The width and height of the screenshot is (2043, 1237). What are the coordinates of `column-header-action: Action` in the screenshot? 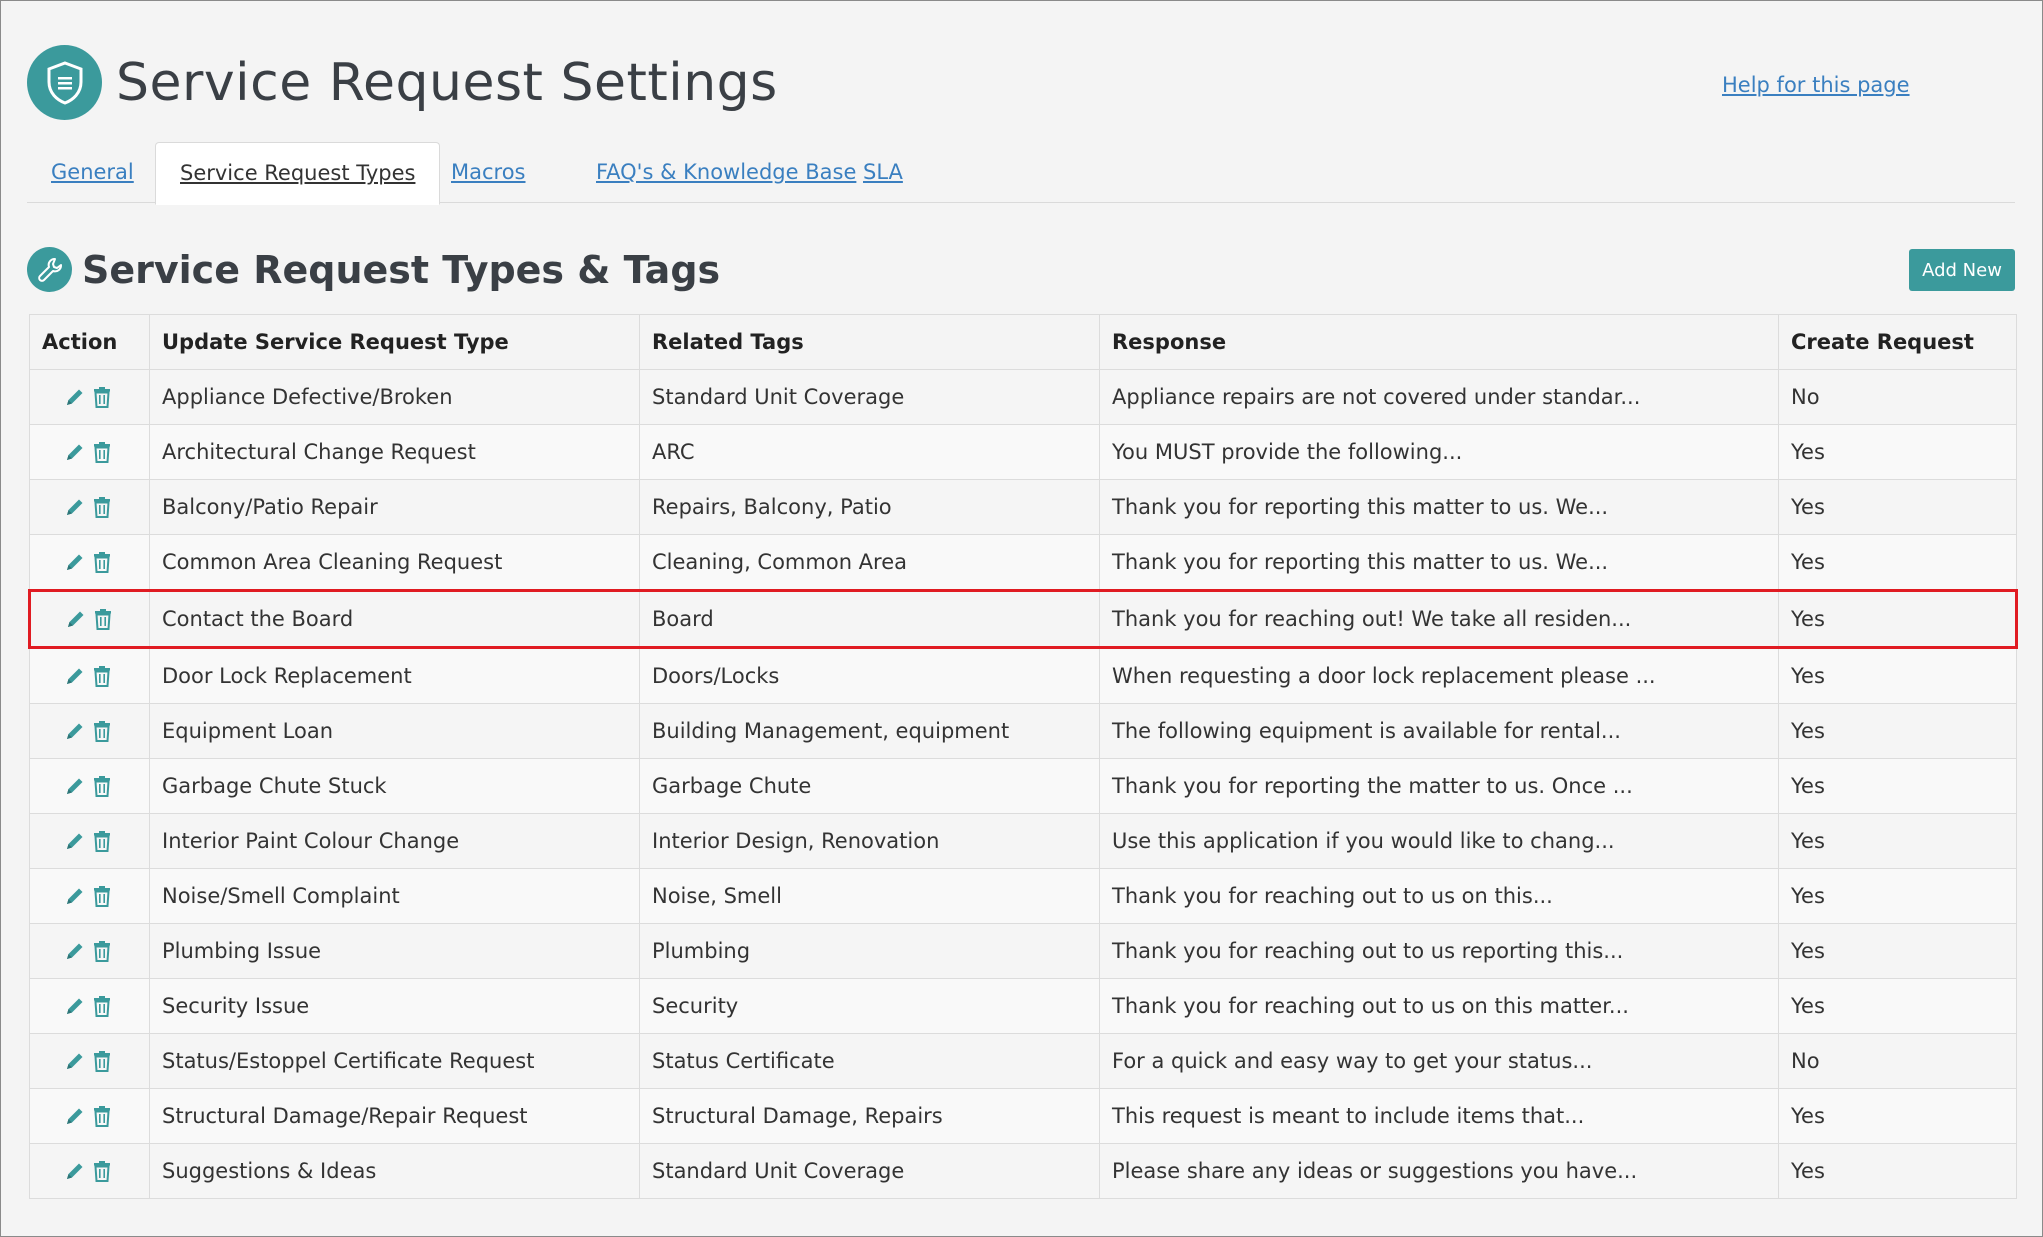 It's located at (89, 342).